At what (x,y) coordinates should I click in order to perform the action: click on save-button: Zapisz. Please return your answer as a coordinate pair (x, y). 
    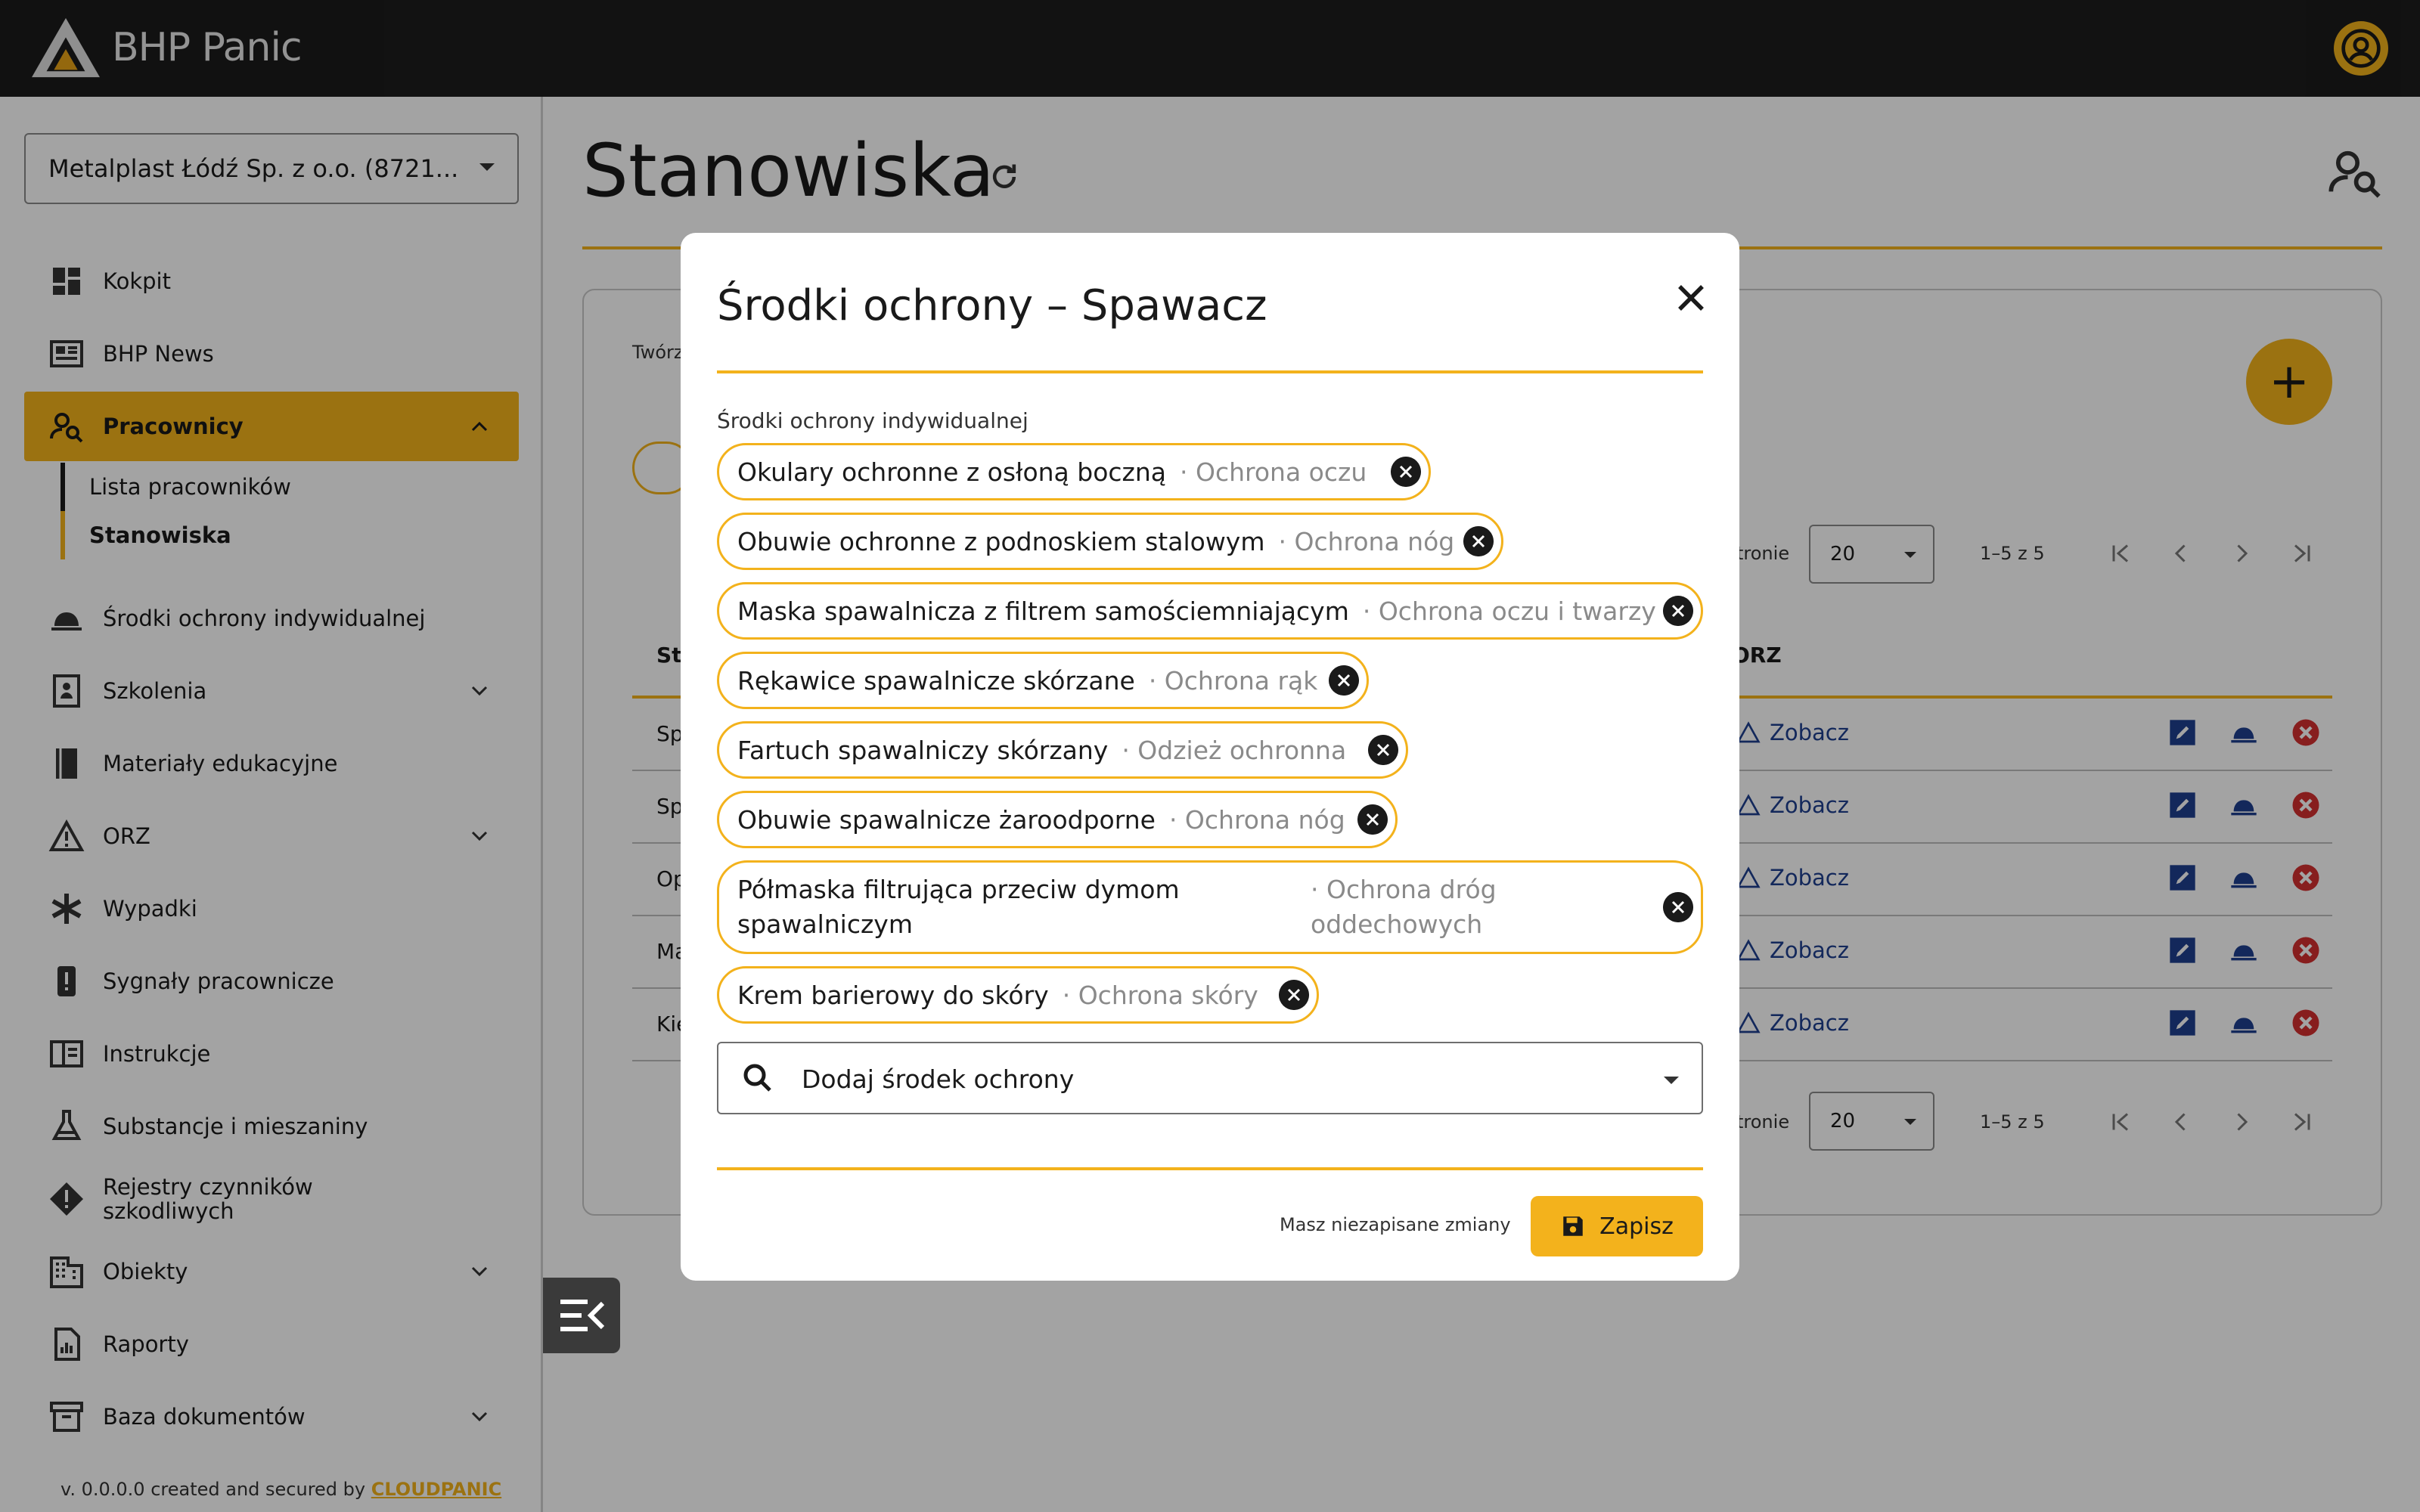
    Looking at the image, I should click on (1617, 1226).